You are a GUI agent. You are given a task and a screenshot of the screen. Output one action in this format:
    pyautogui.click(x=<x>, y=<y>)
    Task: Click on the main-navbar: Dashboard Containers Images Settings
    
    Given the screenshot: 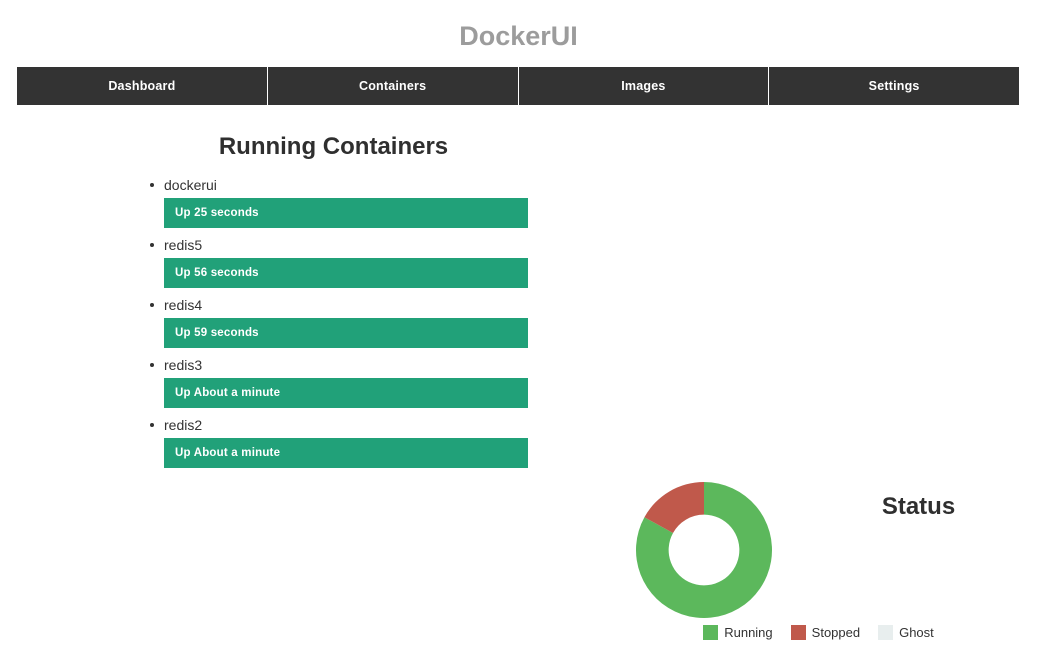 What is the action you would take?
    pyautogui.click(x=518, y=86)
    